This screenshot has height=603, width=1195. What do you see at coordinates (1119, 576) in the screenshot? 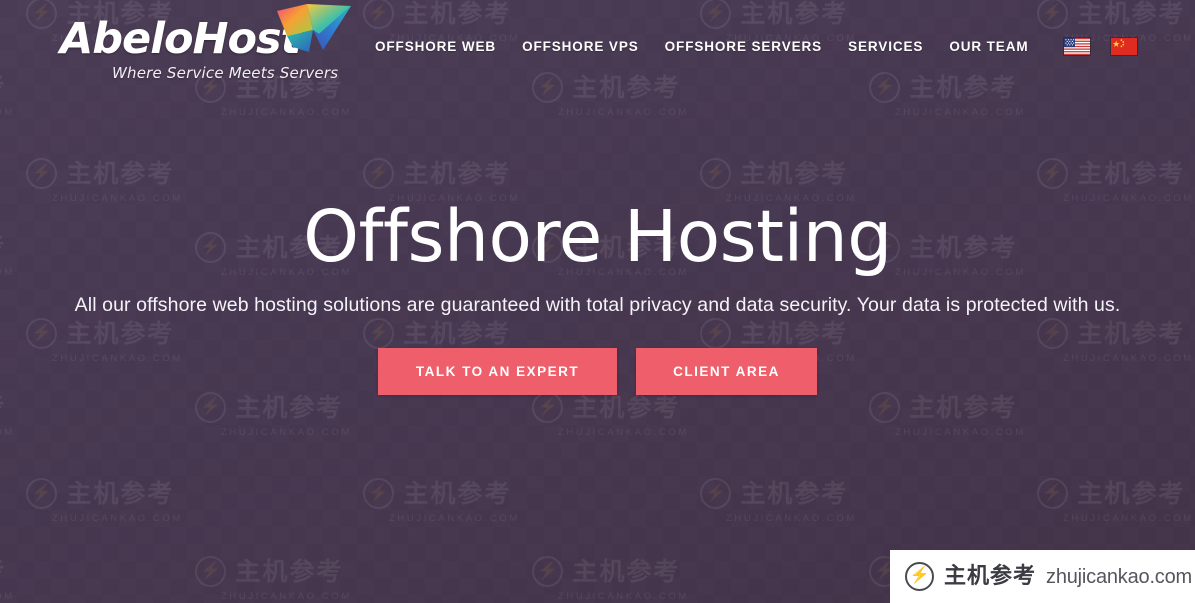
I see `badge-url-text: zhujicankao.com` at bounding box center [1119, 576].